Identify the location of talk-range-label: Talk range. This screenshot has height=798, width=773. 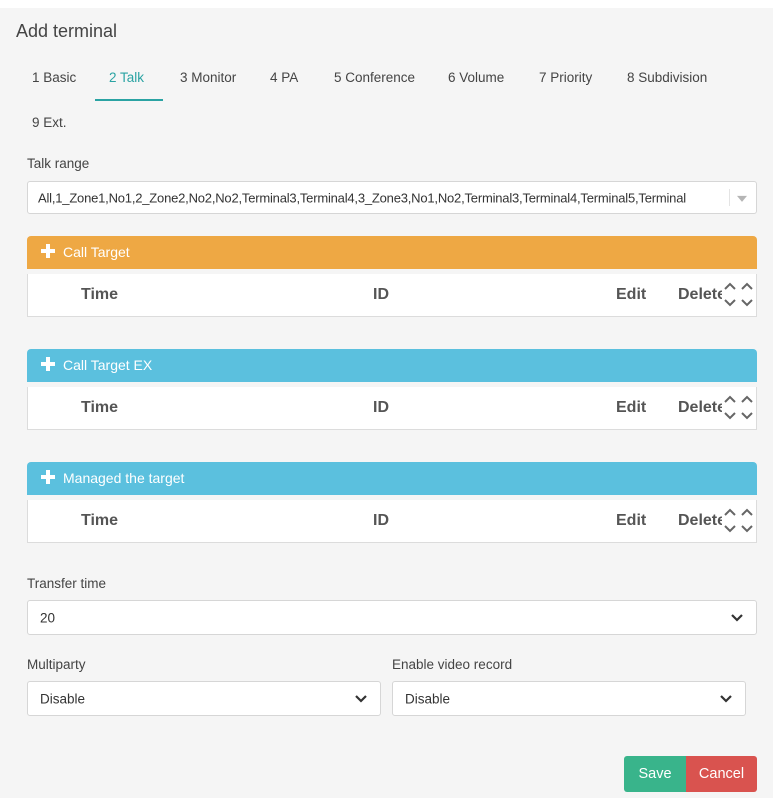
(58, 163).